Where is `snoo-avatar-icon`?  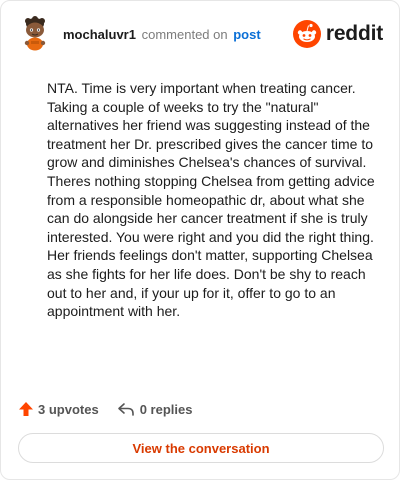
snoo-avatar-icon is located at coordinates (35, 33).